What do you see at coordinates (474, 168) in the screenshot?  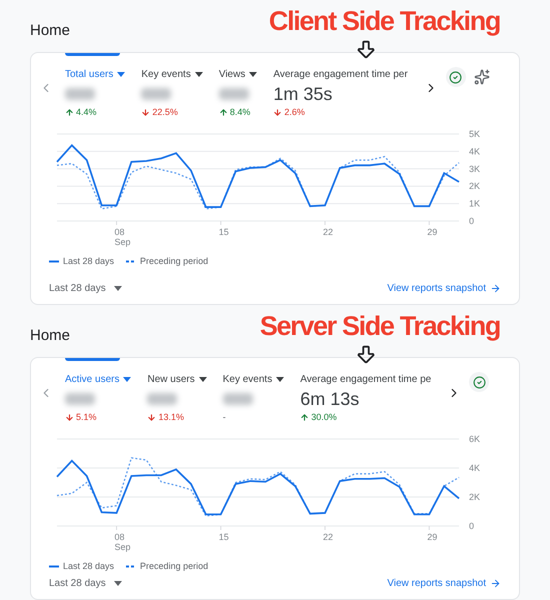 I see `axis-tick-label: 3K` at bounding box center [474, 168].